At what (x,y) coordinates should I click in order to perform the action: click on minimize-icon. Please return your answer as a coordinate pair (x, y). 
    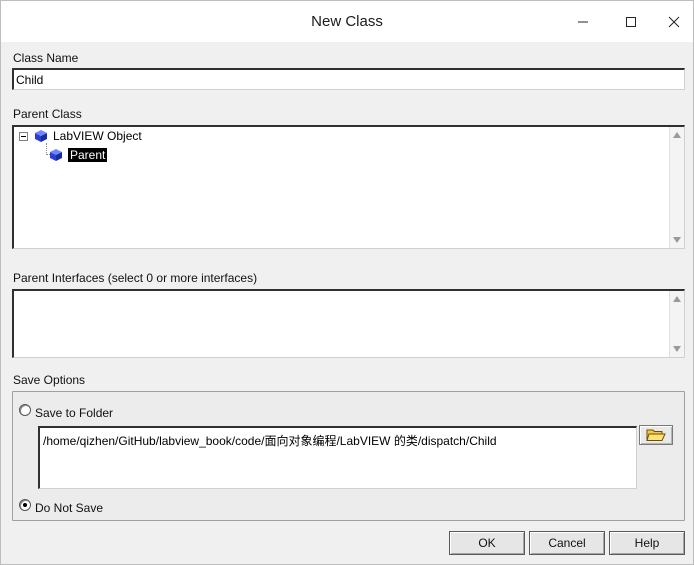
    Looking at the image, I should click on (583, 21).